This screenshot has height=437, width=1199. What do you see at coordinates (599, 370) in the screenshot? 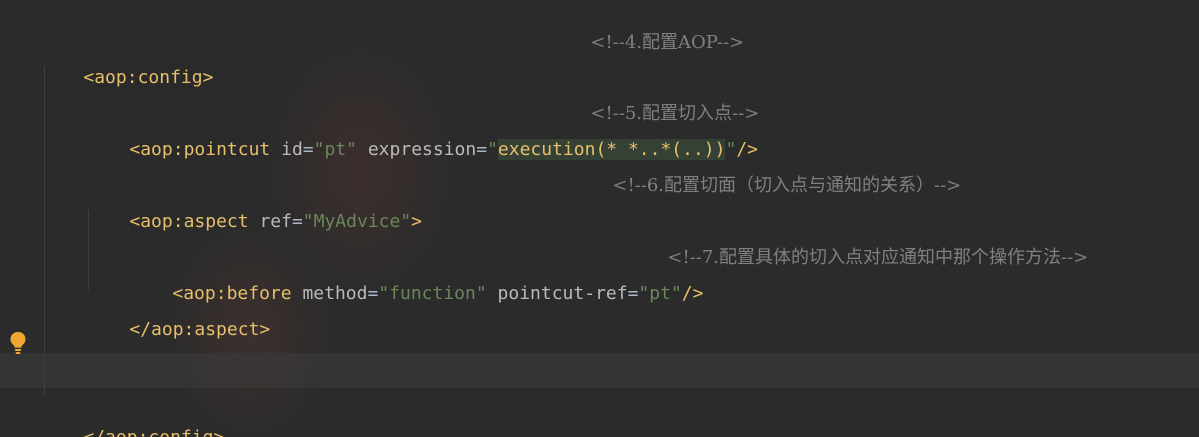
I see `current-line-highlight` at bounding box center [599, 370].